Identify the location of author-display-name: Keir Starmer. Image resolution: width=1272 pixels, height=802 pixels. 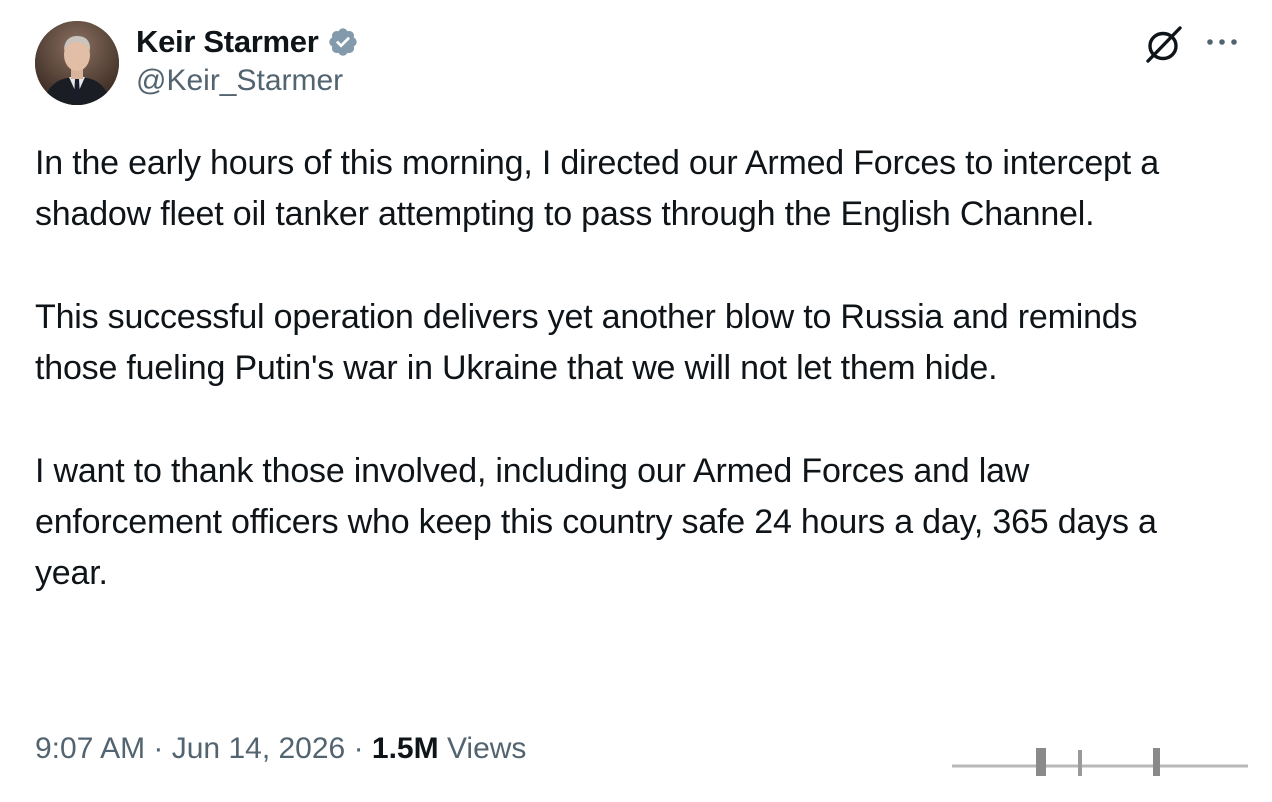
(227, 42).